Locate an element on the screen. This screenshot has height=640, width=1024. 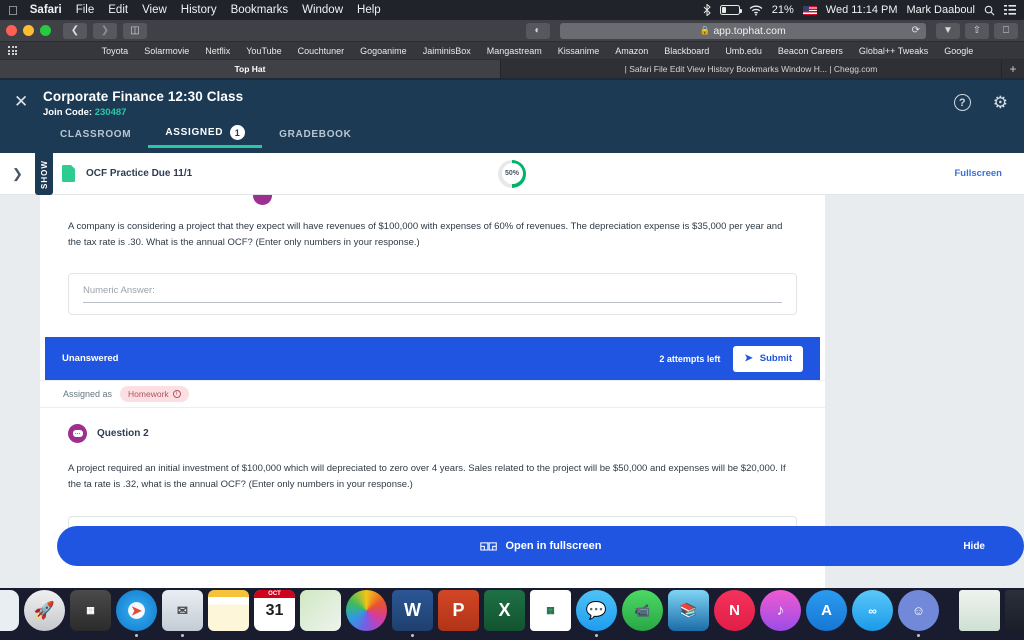
help-icon: ? is located at coordinates (962, 102).